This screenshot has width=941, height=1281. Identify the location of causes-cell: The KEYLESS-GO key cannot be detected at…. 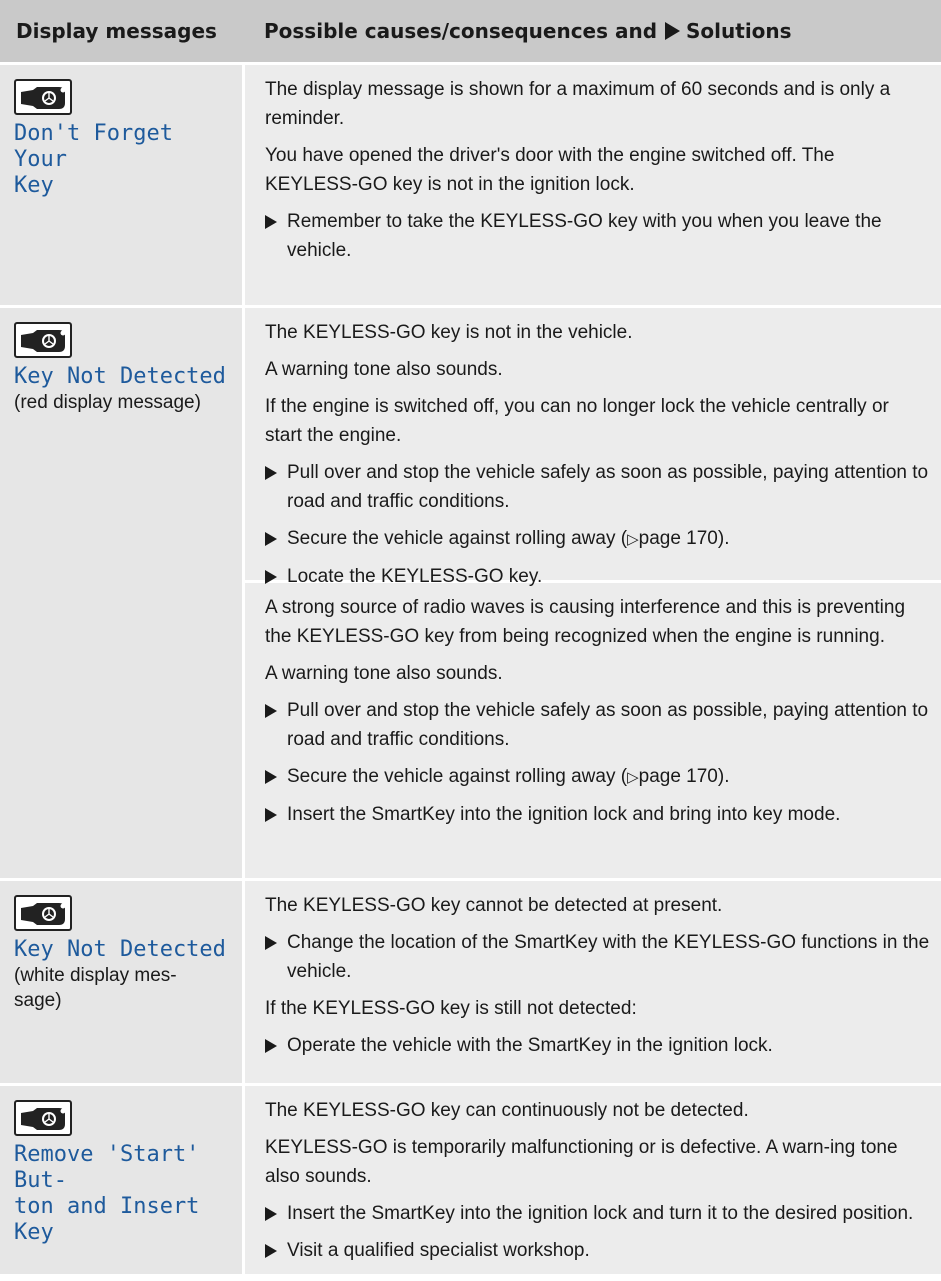
(591, 982).